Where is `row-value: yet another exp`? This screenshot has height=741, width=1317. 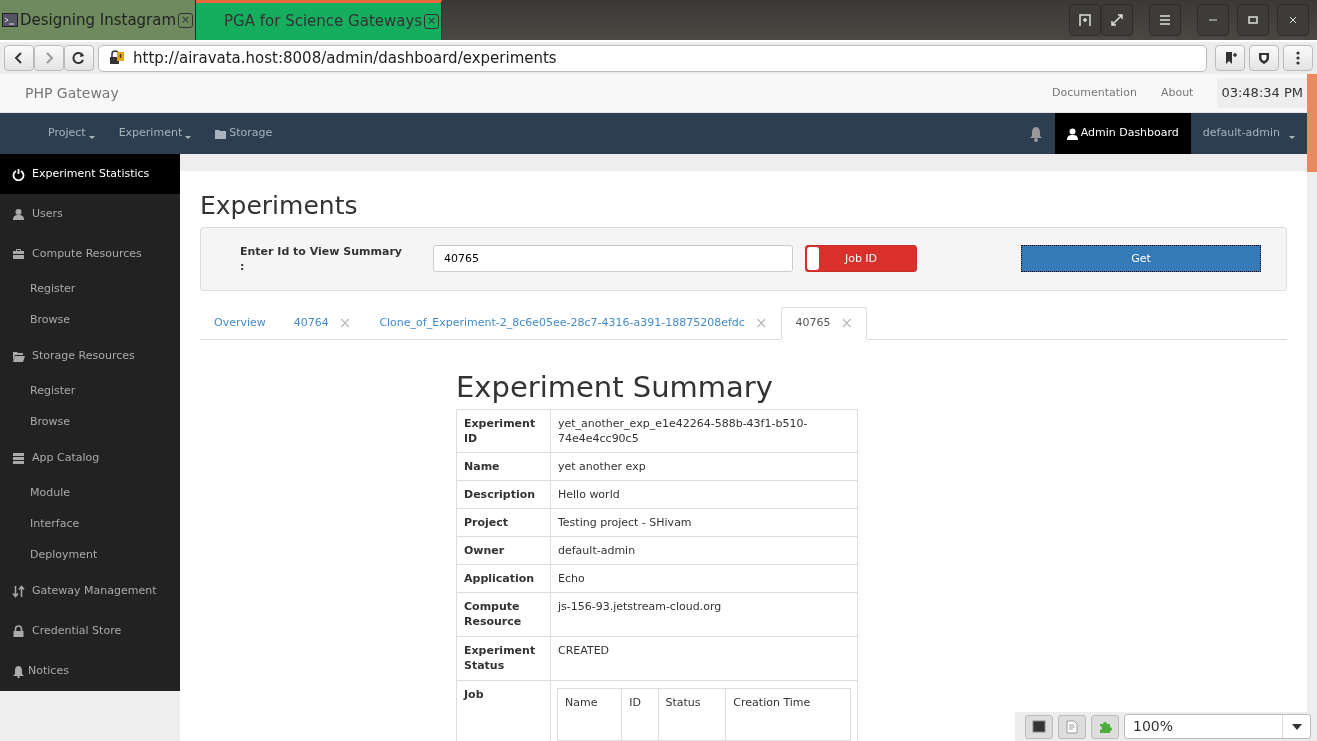
row-value: yet another exp is located at coordinates (704, 466).